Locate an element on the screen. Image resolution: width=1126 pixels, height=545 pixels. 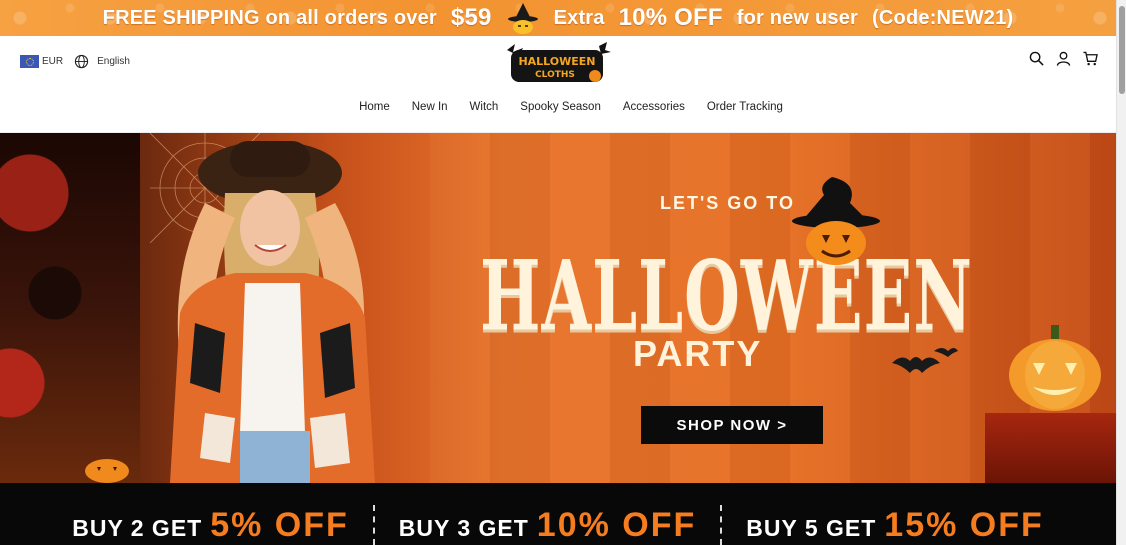
logo-text-halloween: HALLOWEEN is located at coordinates (556, 61).